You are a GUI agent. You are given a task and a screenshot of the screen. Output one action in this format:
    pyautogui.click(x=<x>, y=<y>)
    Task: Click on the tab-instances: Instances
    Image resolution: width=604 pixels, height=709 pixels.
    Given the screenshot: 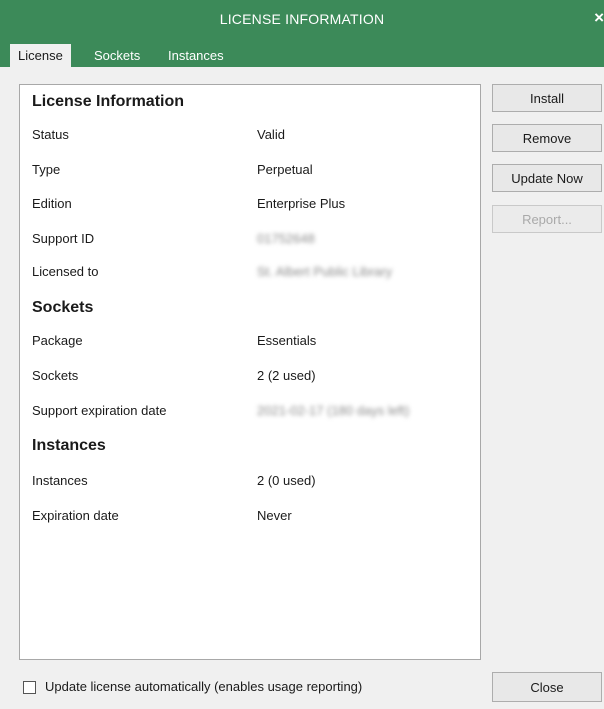 What is the action you would take?
    pyautogui.click(x=196, y=55)
    